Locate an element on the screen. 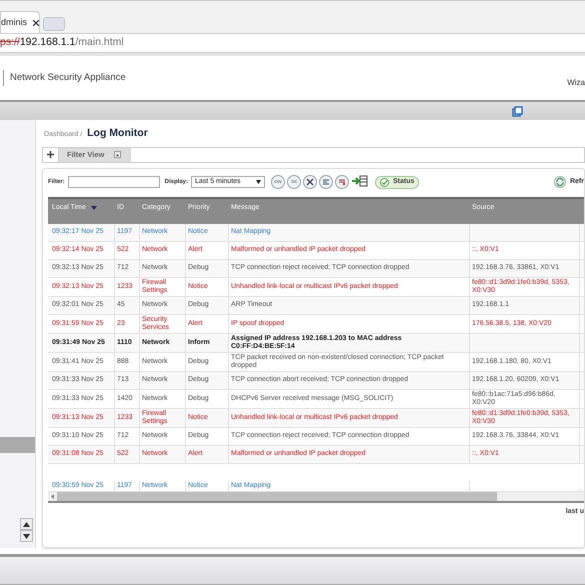 This screenshot has height=585, width=585. close-tab-icon is located at coordinates (118, 154).